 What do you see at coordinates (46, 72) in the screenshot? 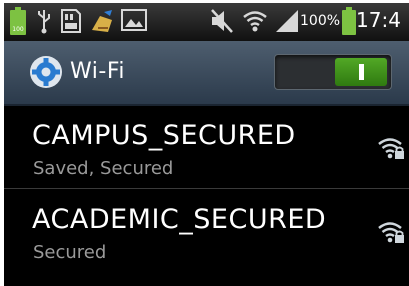
I see `gear-icon` at bounding box center [46, 72].